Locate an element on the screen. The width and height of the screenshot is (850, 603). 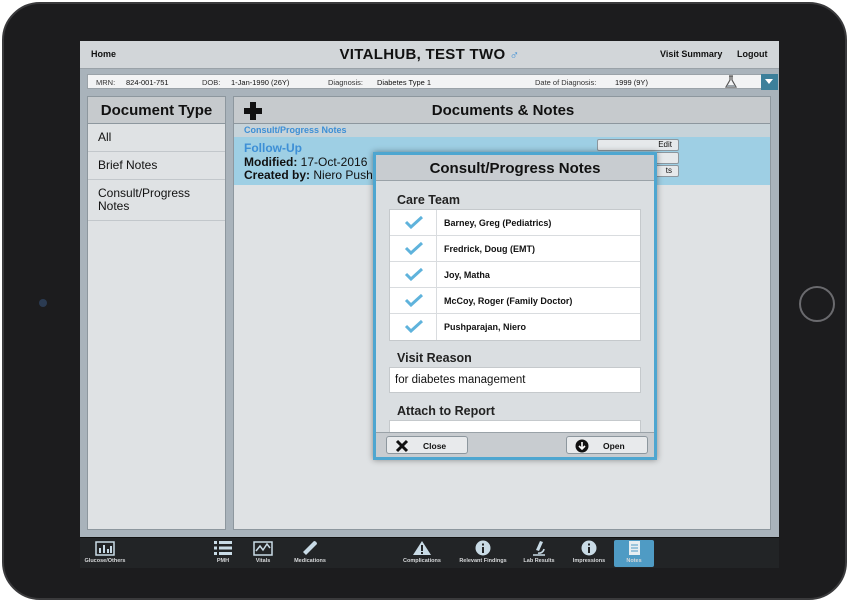
device-home-button is located at coordinates (817, 304).